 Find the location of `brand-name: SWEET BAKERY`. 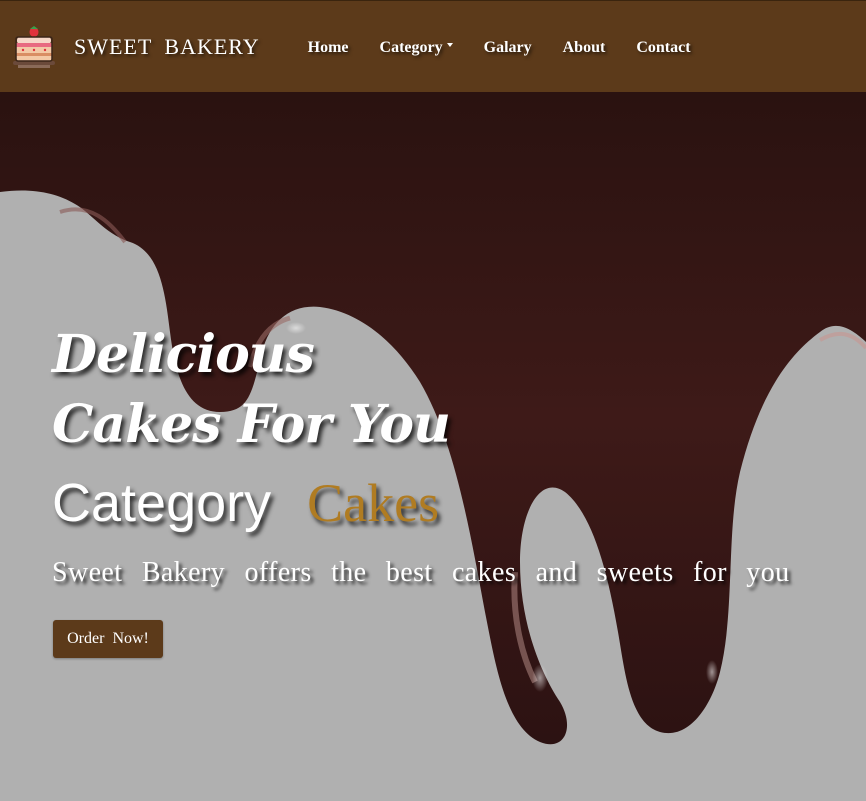

brand-name: SWEET BAKERY is located at coordinates (167, 46).